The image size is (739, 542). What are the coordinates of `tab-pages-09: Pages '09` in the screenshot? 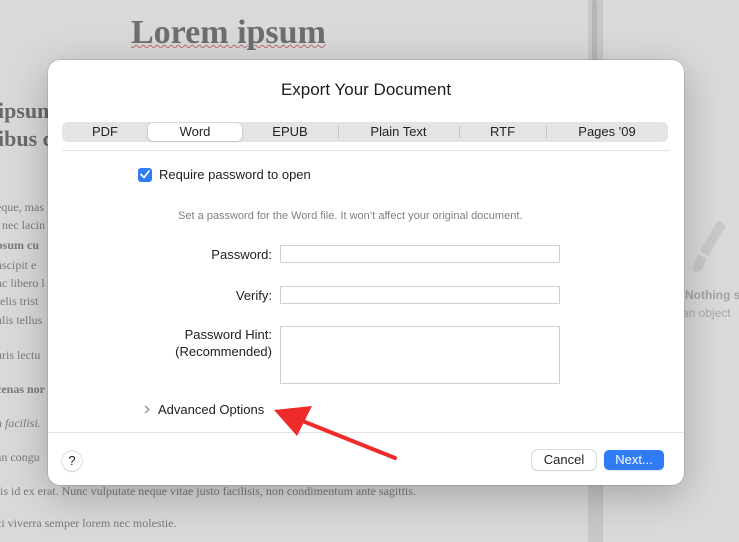 It's located at (607, 132).